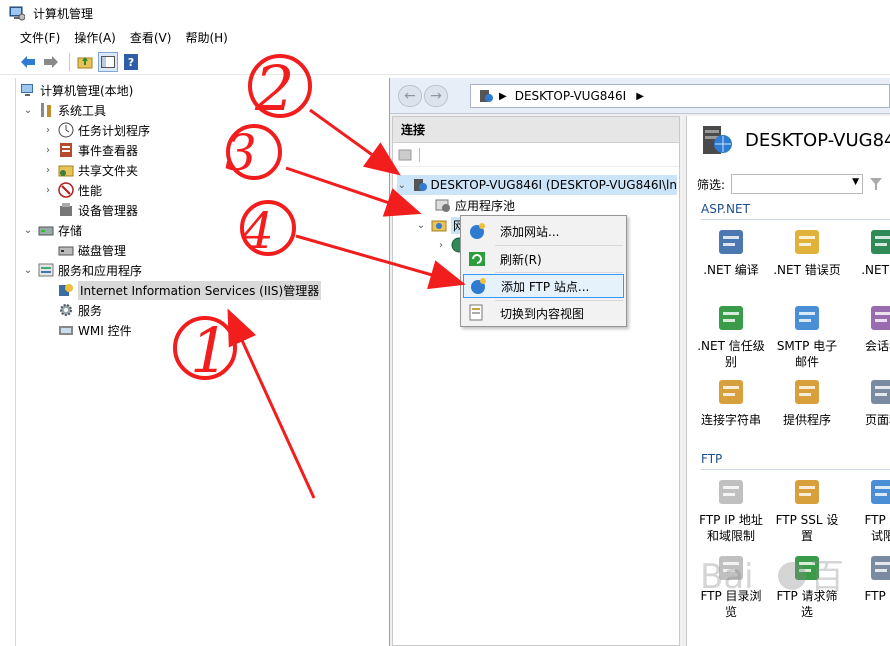 The image size is (890, 646). I want to click on tree-item-performance: › 性能, so click(72, 190).